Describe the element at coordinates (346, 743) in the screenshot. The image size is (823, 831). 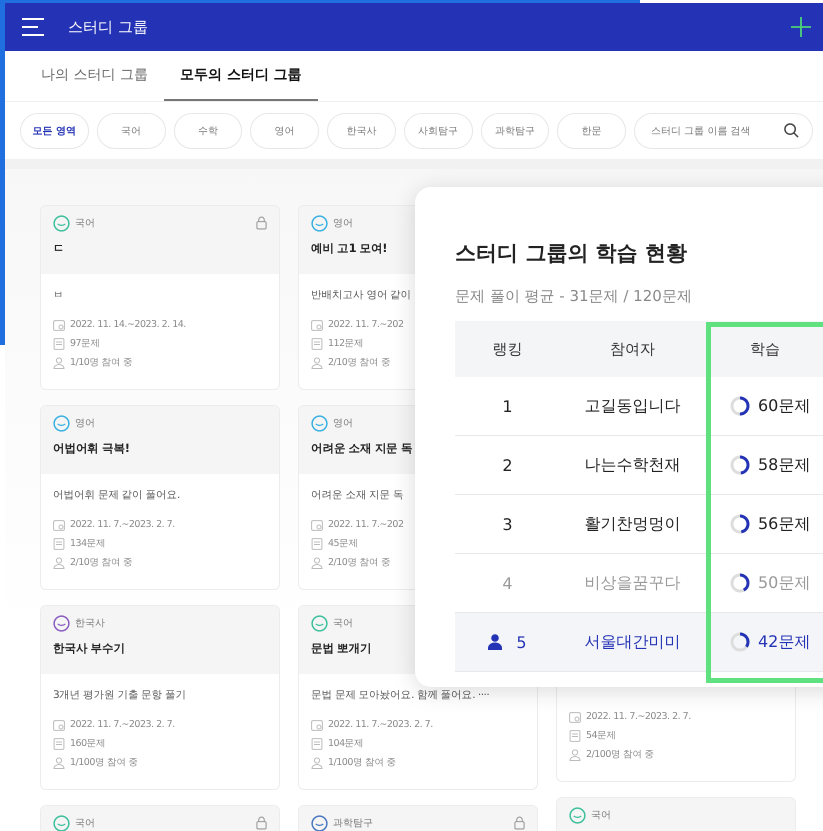
I see `problem-count: 104문제` at that location.